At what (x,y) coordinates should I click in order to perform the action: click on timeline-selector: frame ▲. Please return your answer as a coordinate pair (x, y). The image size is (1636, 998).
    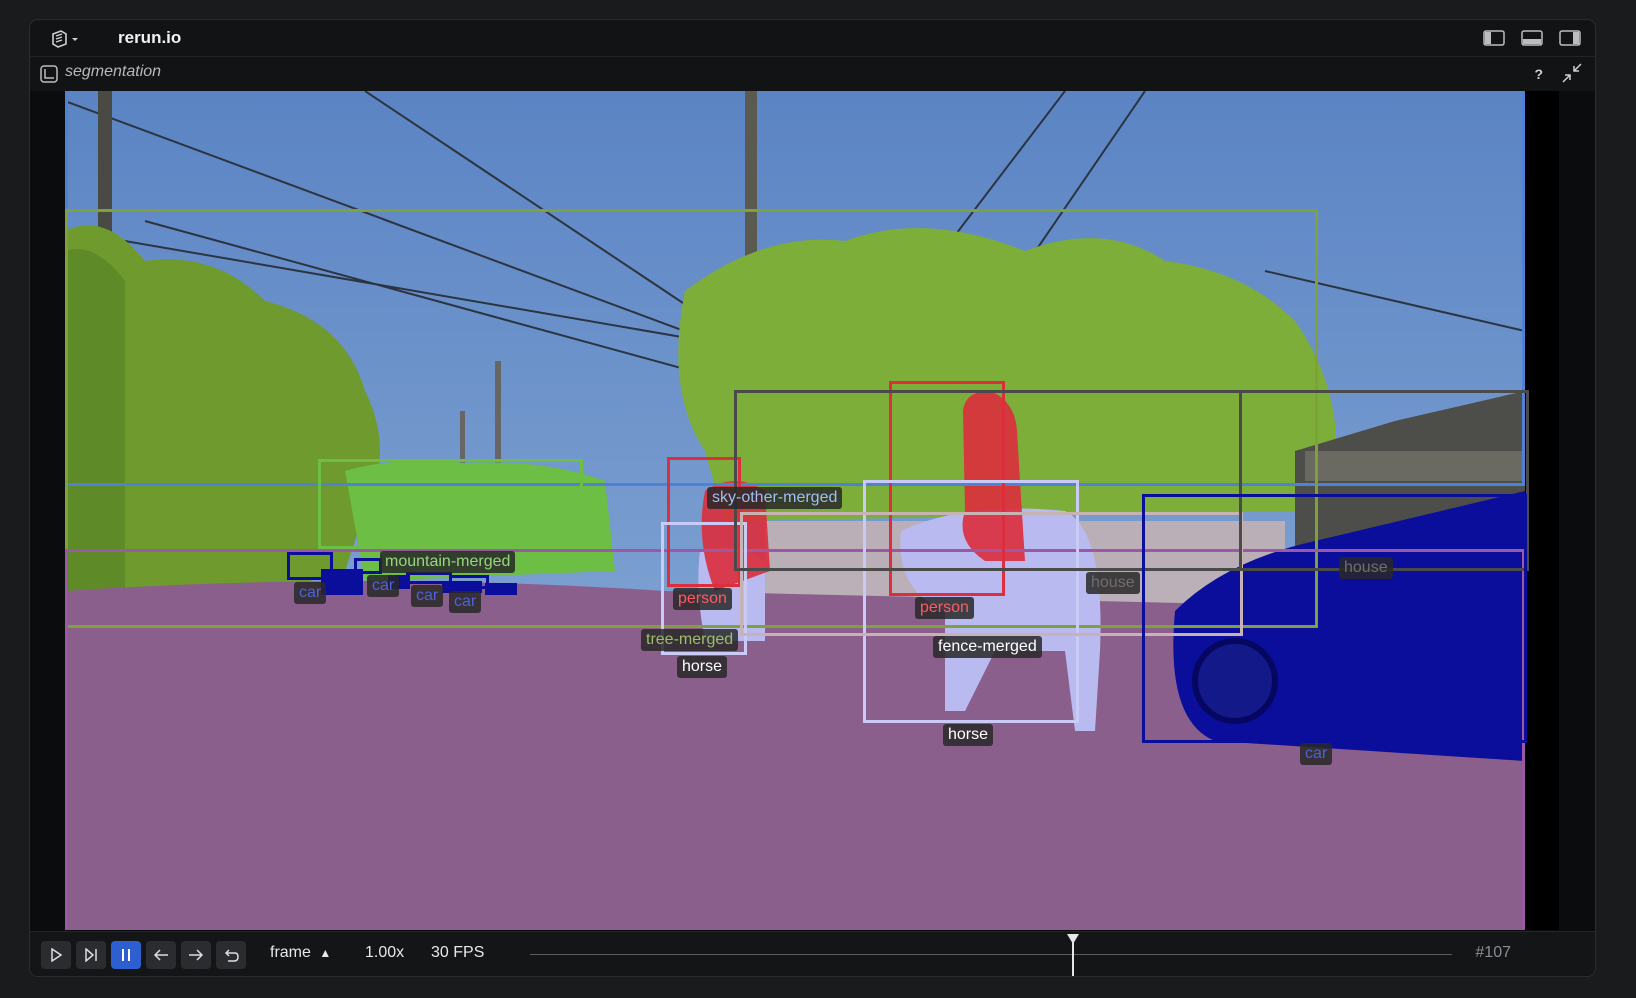
    Looking at the image, I should click on (300, 953).